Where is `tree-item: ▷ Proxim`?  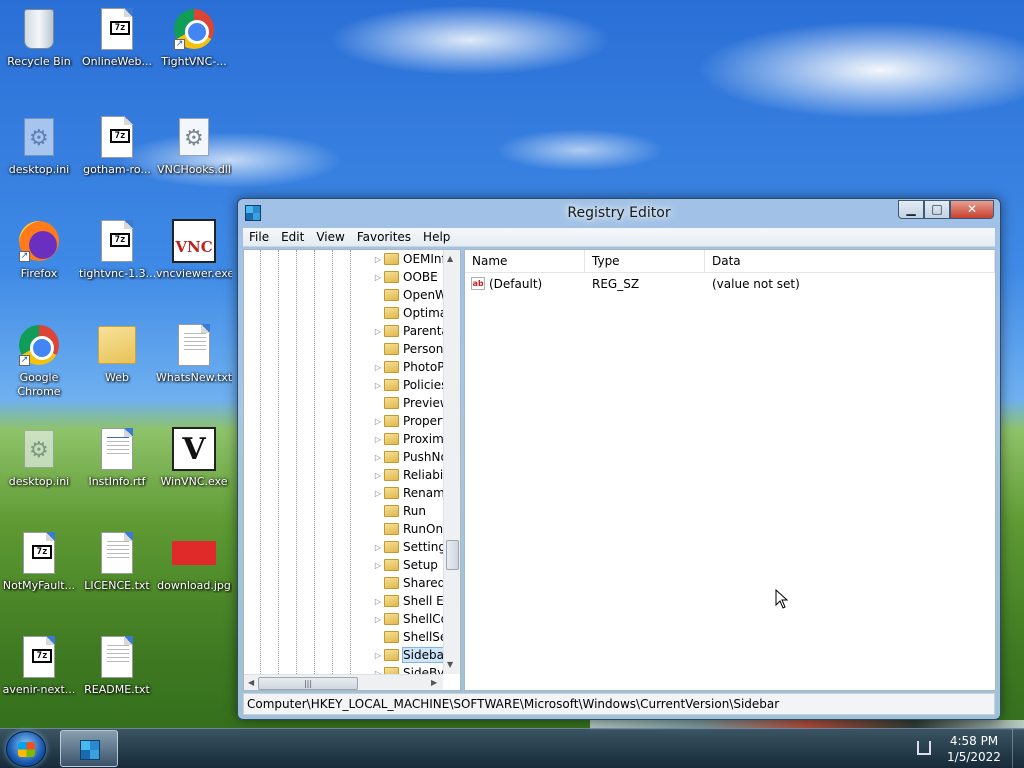
tree-item: ▷ Proxim is located at coordinates (412, 439).